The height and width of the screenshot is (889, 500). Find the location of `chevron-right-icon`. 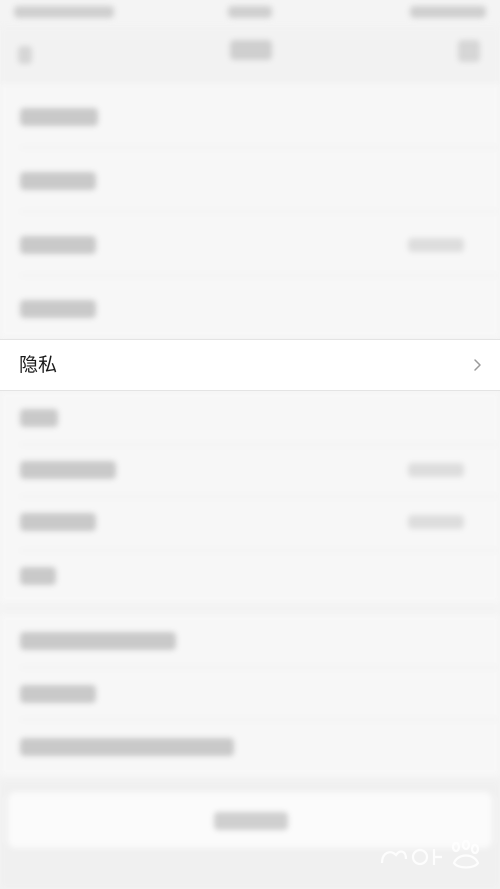

chevron-right-icon is located at coordinates (477, 365).